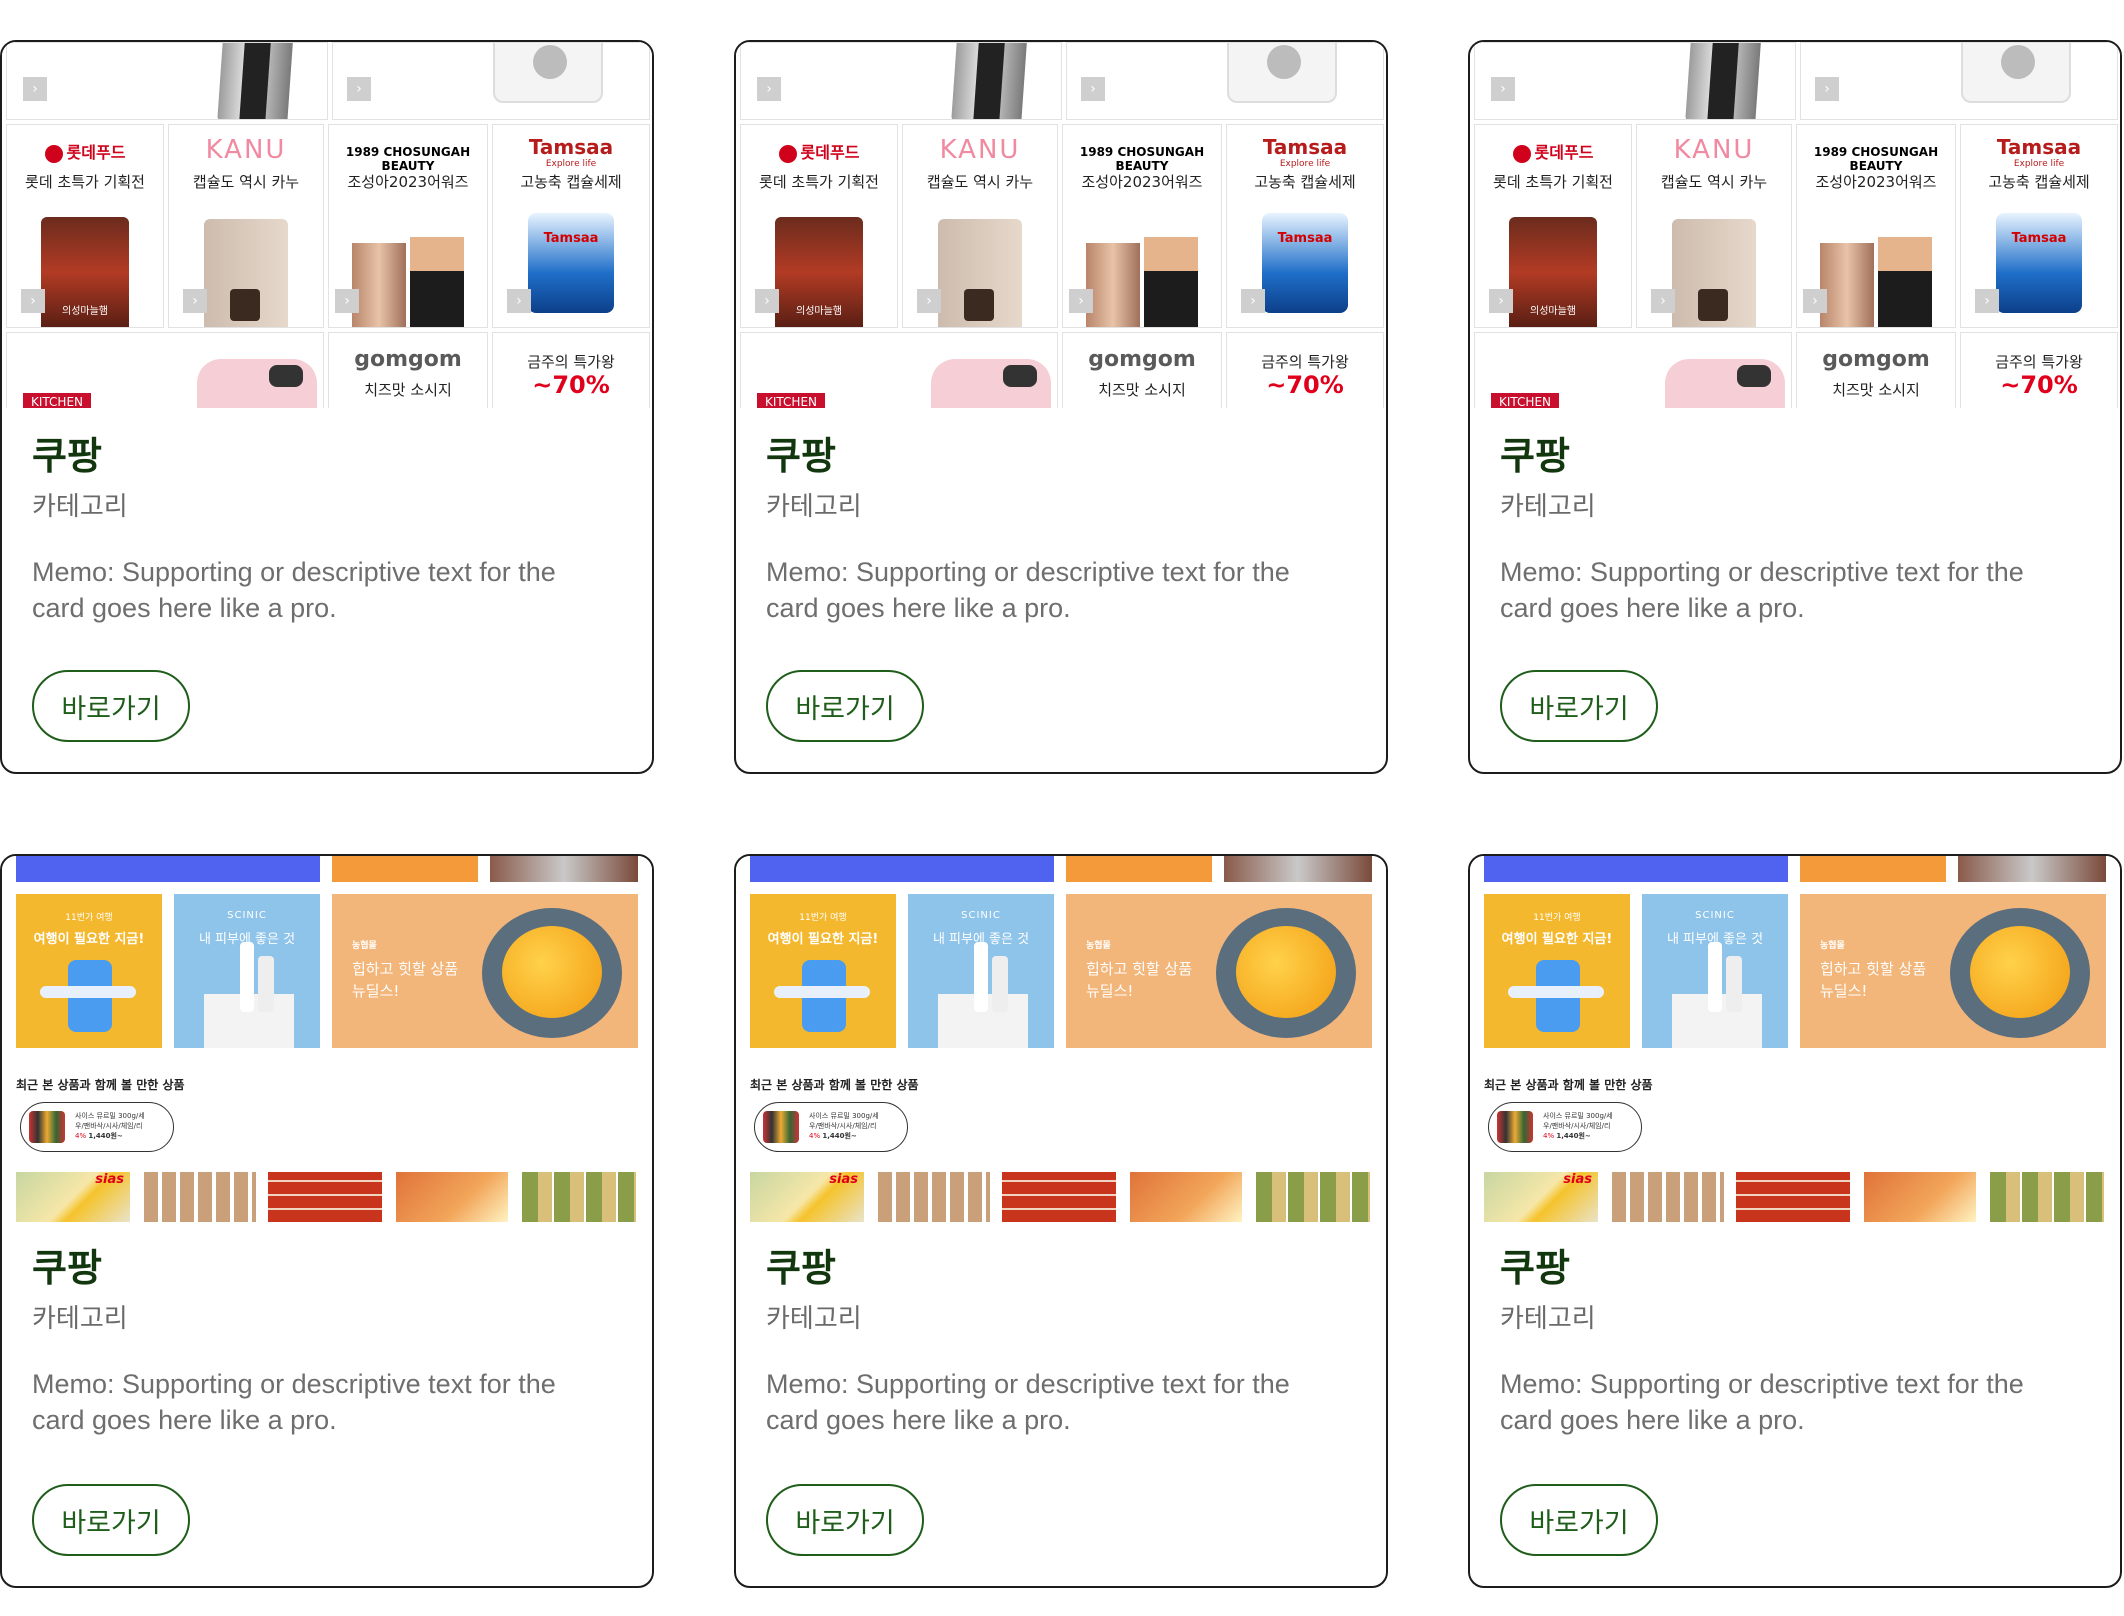 The height and width of the screenshot is (1616, 2124). Describe the element at coordinates (1142, 159) in the screenshot. I see `brand-logo-text: 1989 CHOSUNGAH BEAUTY` at that location.